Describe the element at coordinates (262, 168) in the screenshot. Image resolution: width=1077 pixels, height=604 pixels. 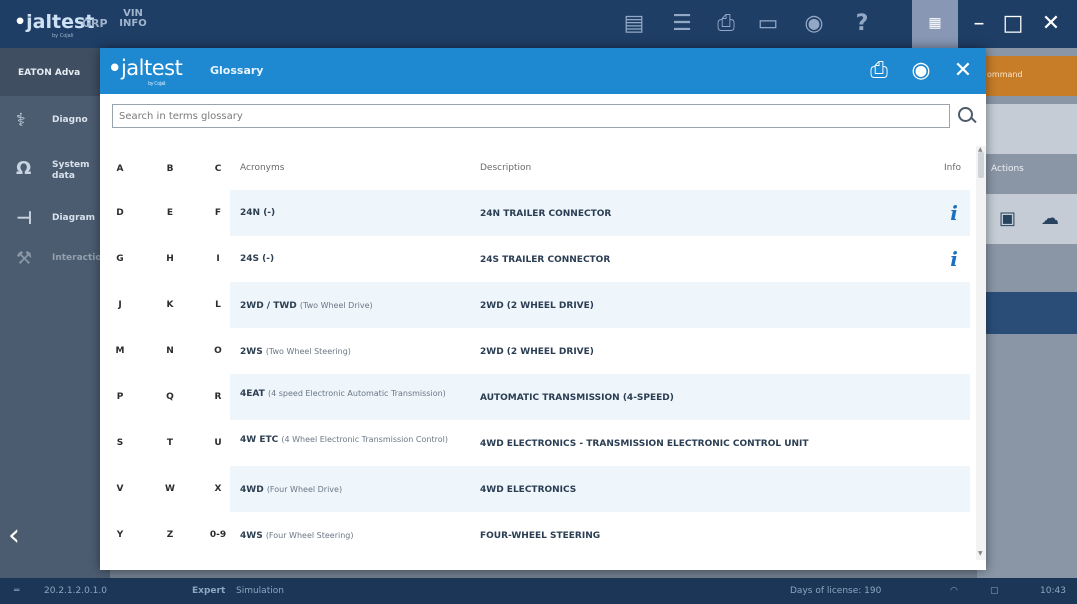
I see `acronyms-header: Acronyms` at that location.